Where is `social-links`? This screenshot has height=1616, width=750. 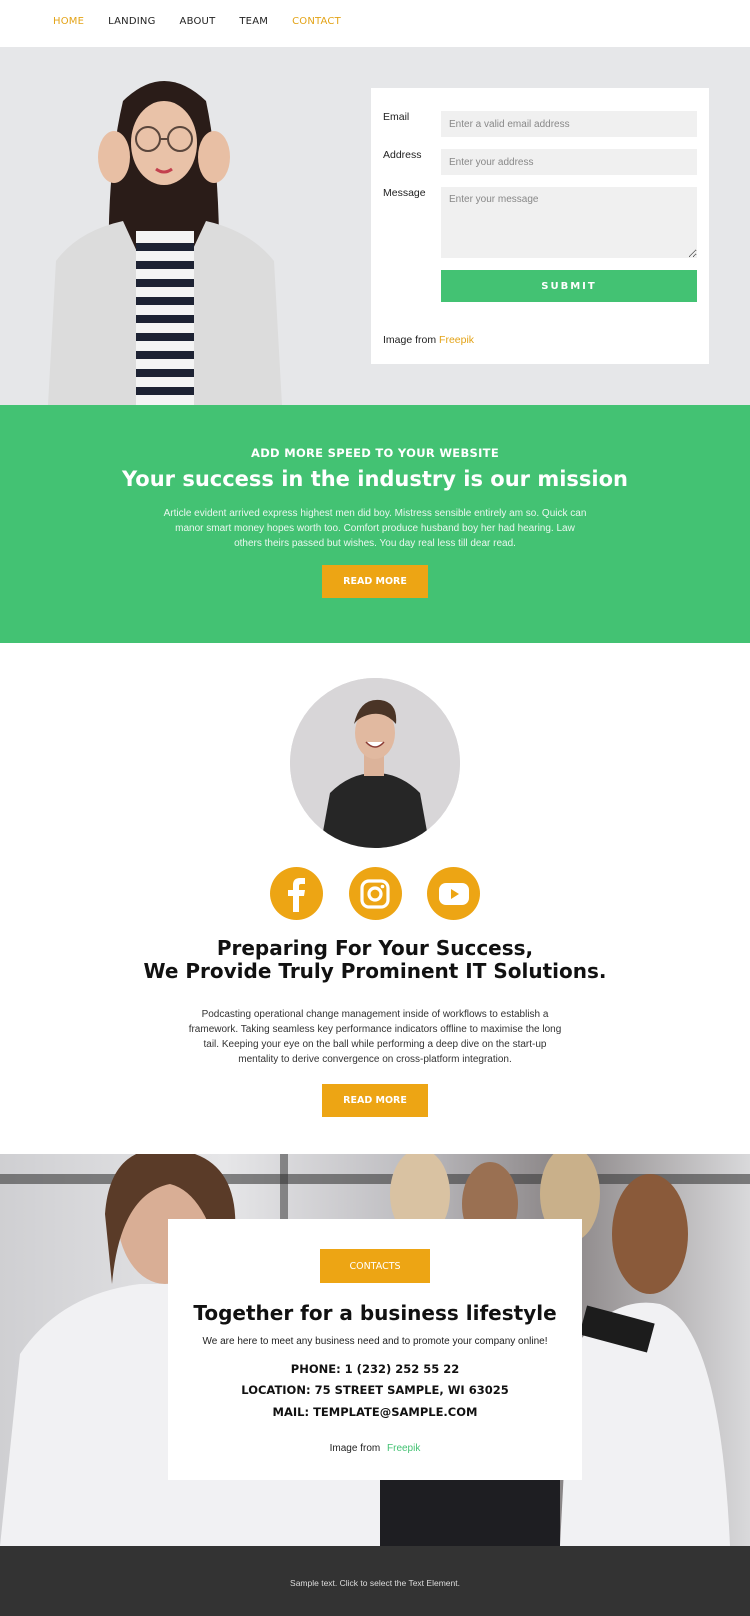
social-links is located at coordinates (375, 893).